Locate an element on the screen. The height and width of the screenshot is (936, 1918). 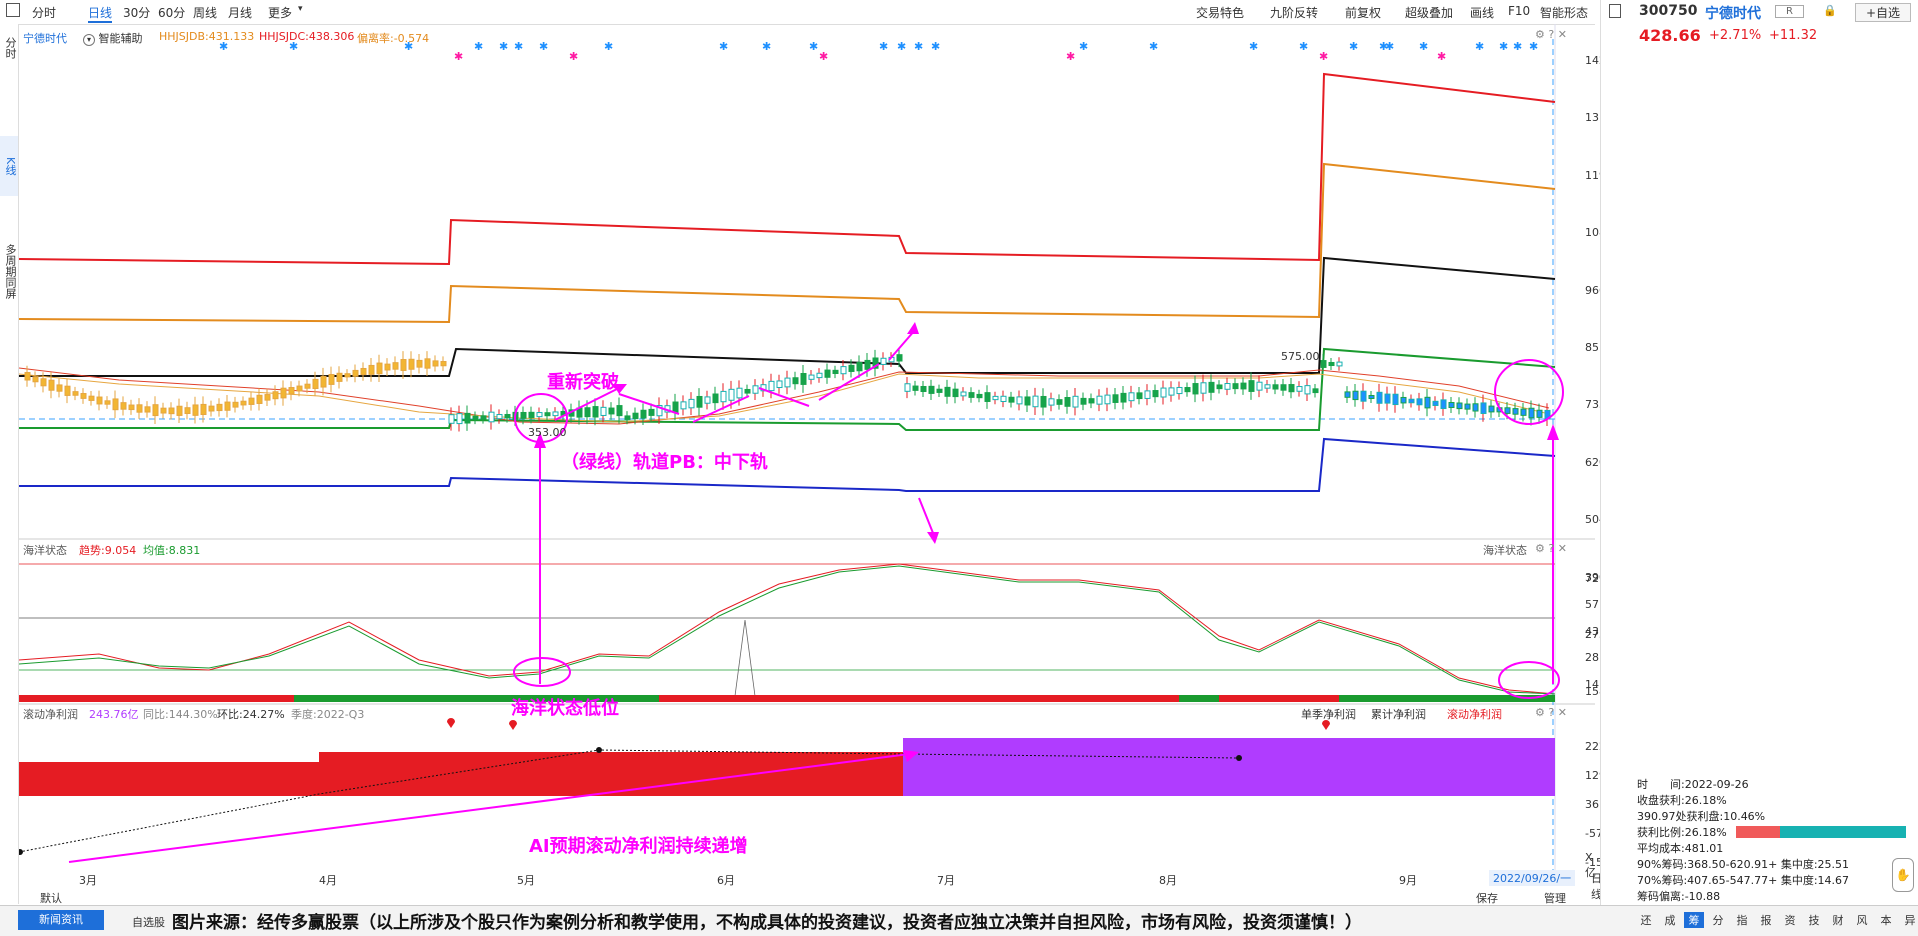
quote-tab: 本 is located at coordinates (1886, 920).